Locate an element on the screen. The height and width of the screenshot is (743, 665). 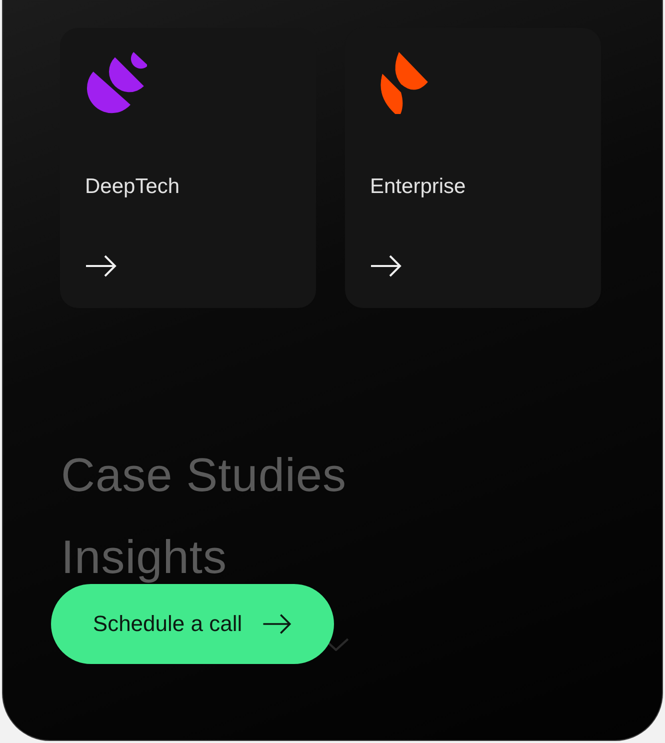
card-title: Enterprise is located at coordinates (418, 187).